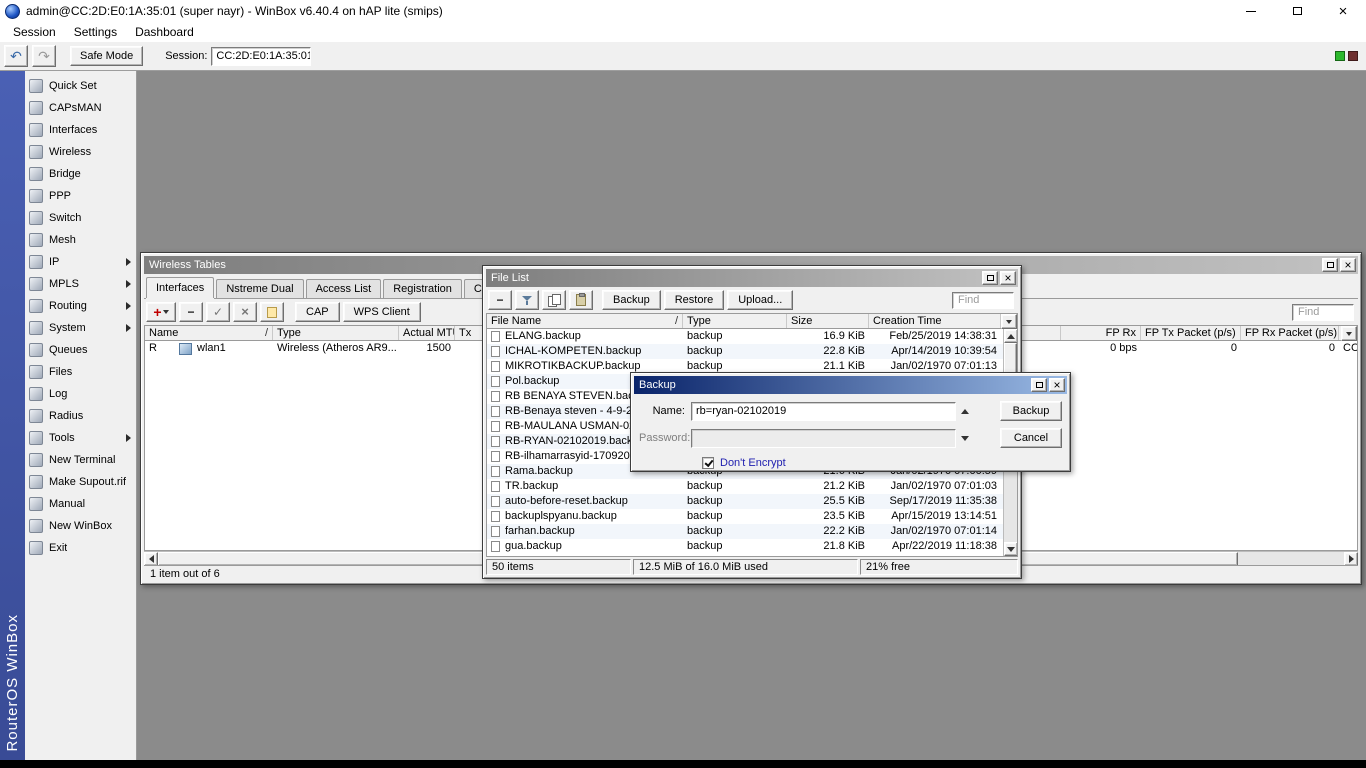 Image resolution: width=1366 pixels, height=768 pixels. Describe the element at coordinates (935, 321) in the screenshot. I see `column-header-creation-time: Creation Time` at that location.